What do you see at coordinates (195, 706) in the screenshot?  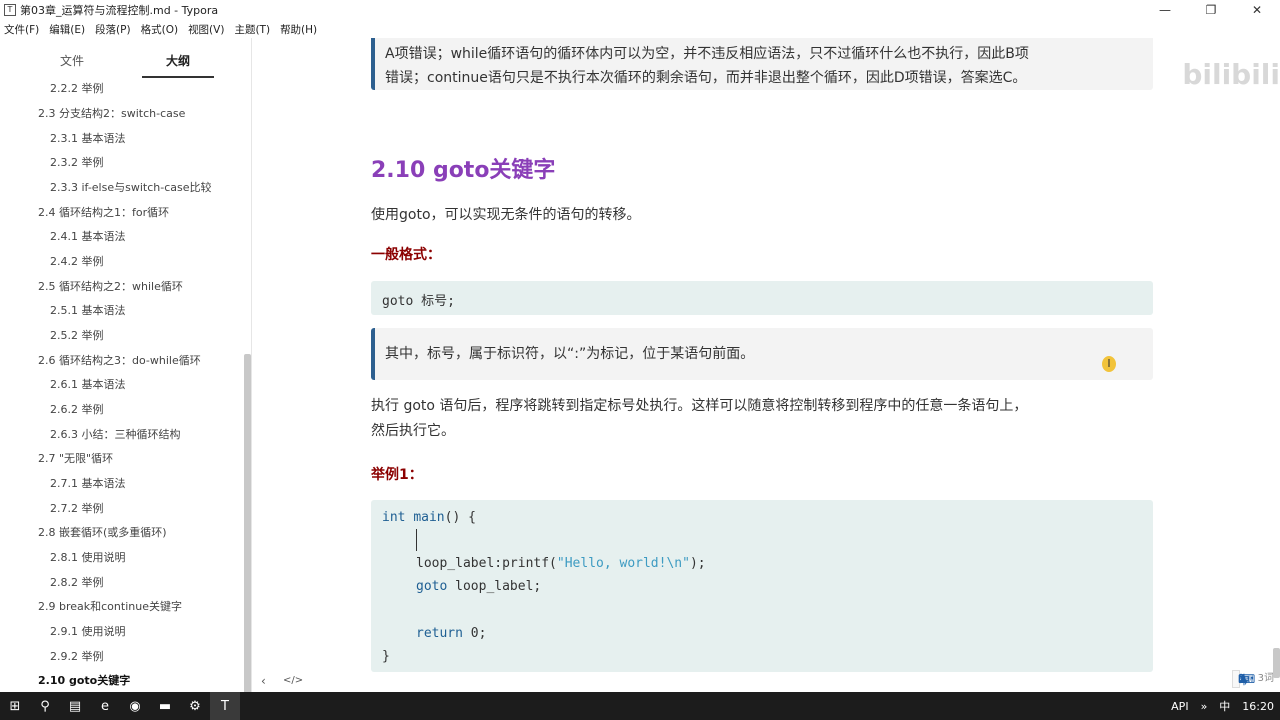 I see `ide-icon: ⚙` at bounding box center [195, 706].